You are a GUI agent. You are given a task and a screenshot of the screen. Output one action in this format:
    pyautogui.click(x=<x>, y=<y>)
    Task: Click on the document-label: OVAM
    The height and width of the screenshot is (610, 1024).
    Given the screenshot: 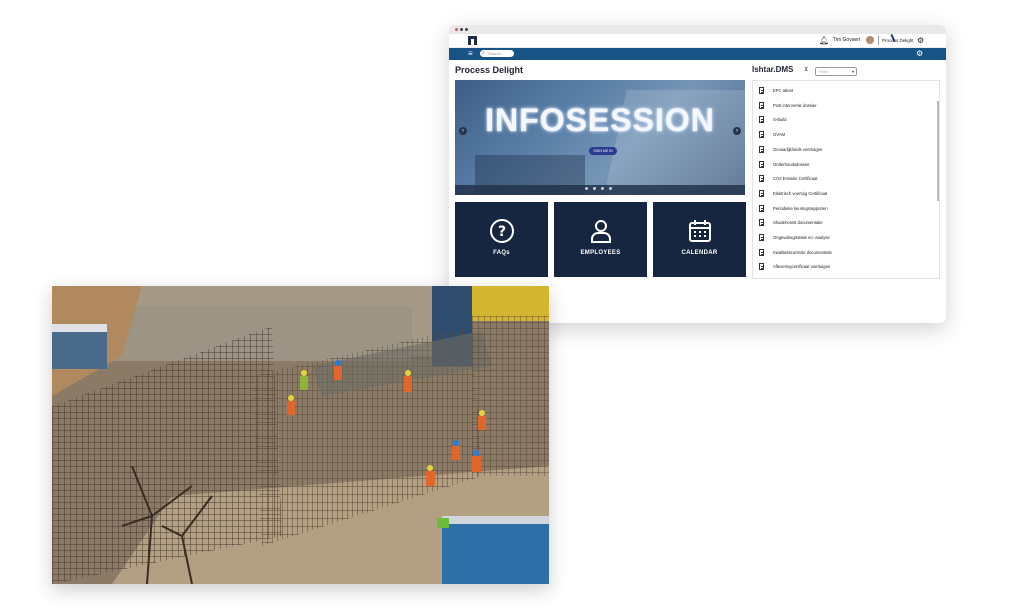 What is the action you would take?
    pyautogui.click(x=779, y=135)
    